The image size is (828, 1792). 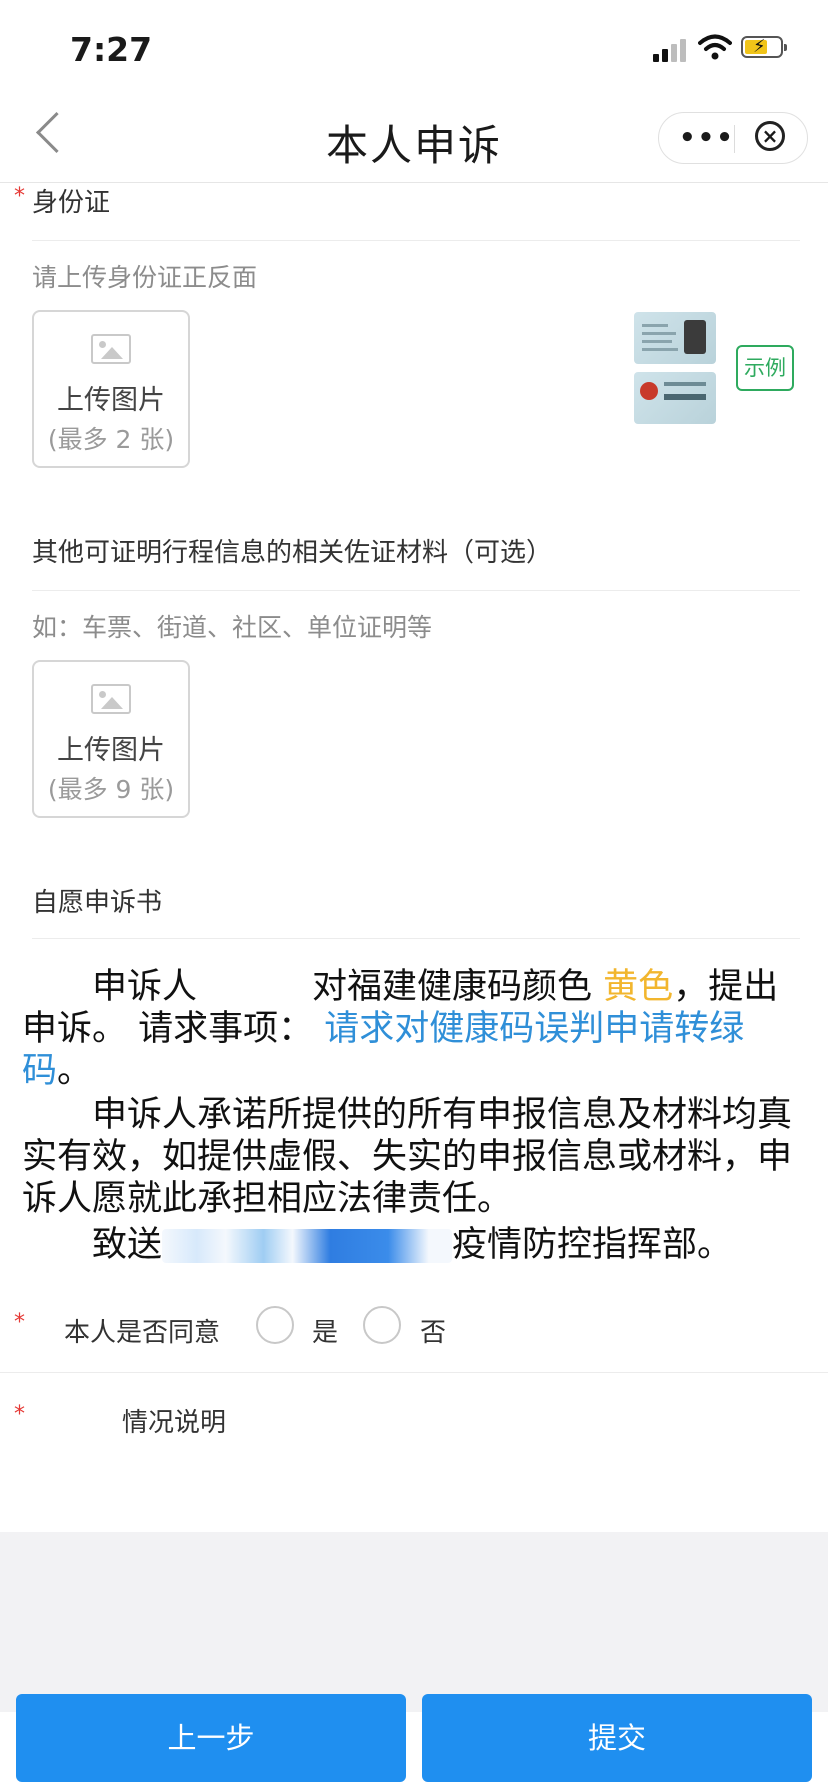 What do you see at coordinates (414, 182) in the screenshot?
I see `nav-divider` at bounding box center [414, 182].